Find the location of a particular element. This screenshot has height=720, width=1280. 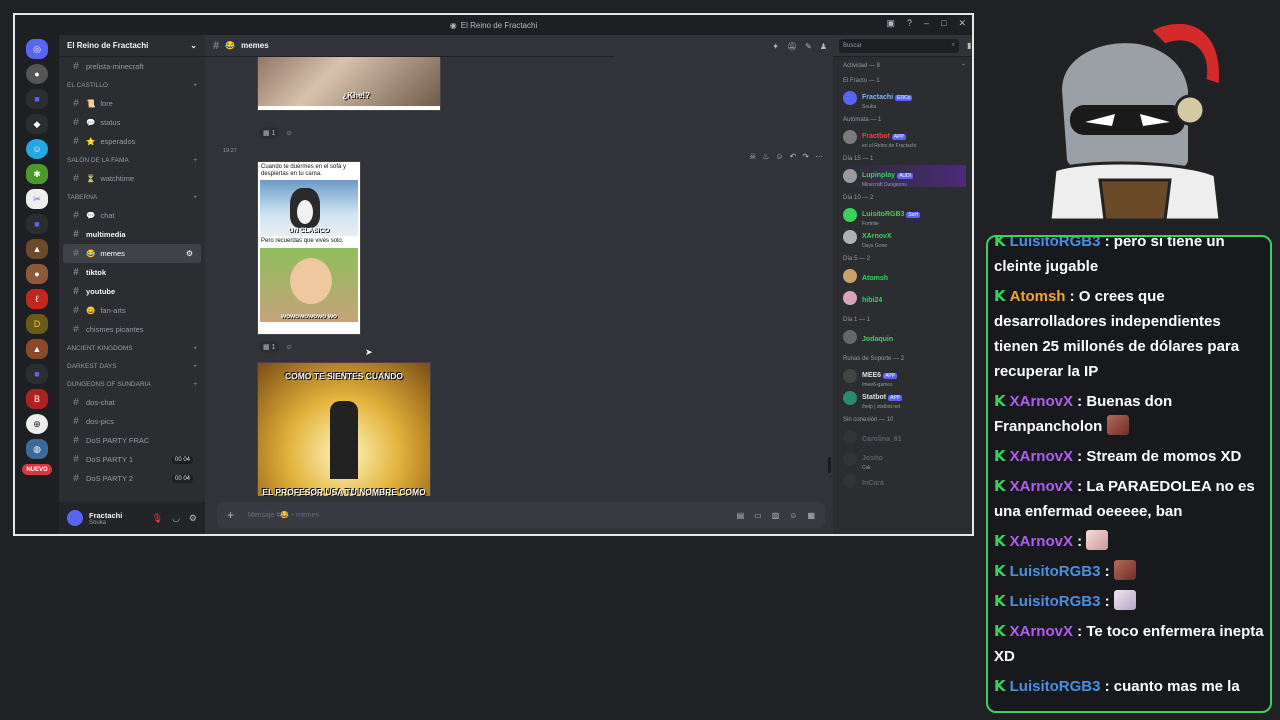

member-item: LuisitoRGB3 SoH Fortnite is located at coordinates (904, 215).